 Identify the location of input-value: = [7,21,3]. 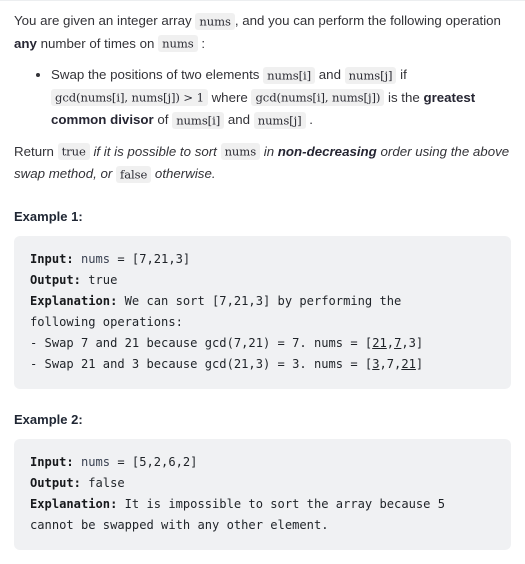
(150, 258).